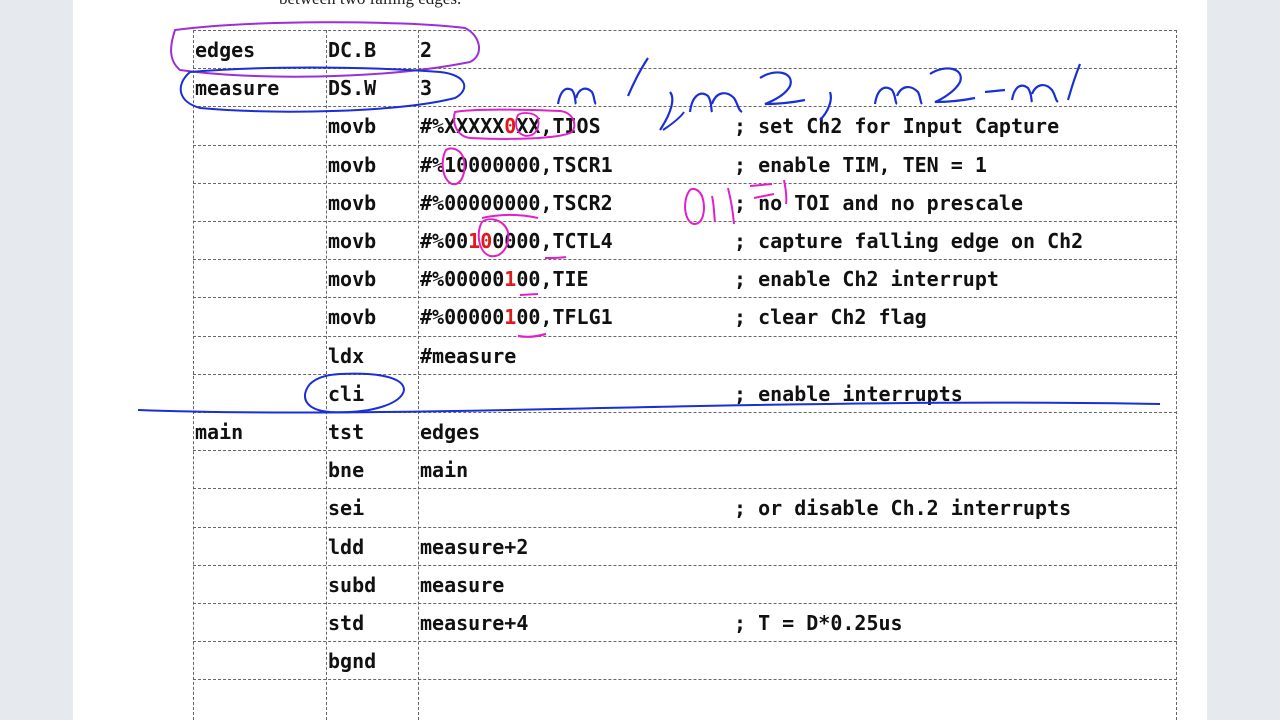  Describe the element at coordinates (225, 50) in the screenshot. I see `row-label: edges` at that location.